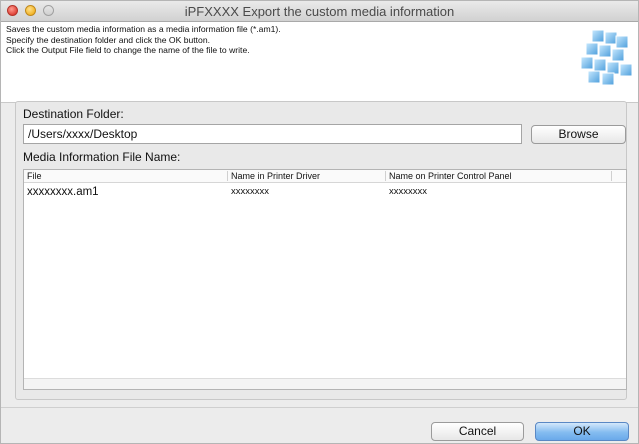  Describe the element at coordinates (606, 57) in the screenshot. I see `printer-blocks-logo-icon` at that location.